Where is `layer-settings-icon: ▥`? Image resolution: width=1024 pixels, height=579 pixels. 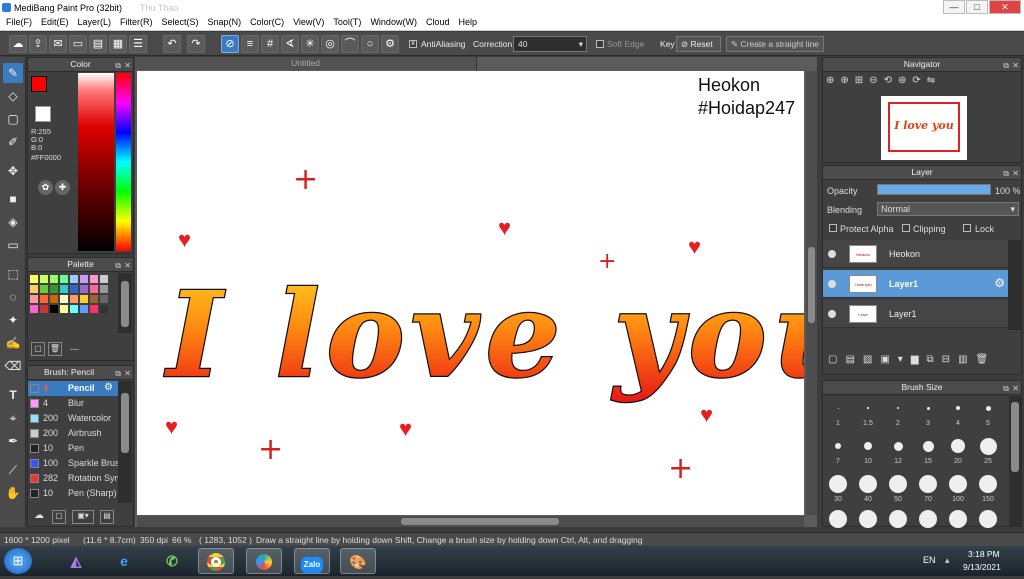 layer-settings-icon: ▥ is located at coordinates (966, 359).